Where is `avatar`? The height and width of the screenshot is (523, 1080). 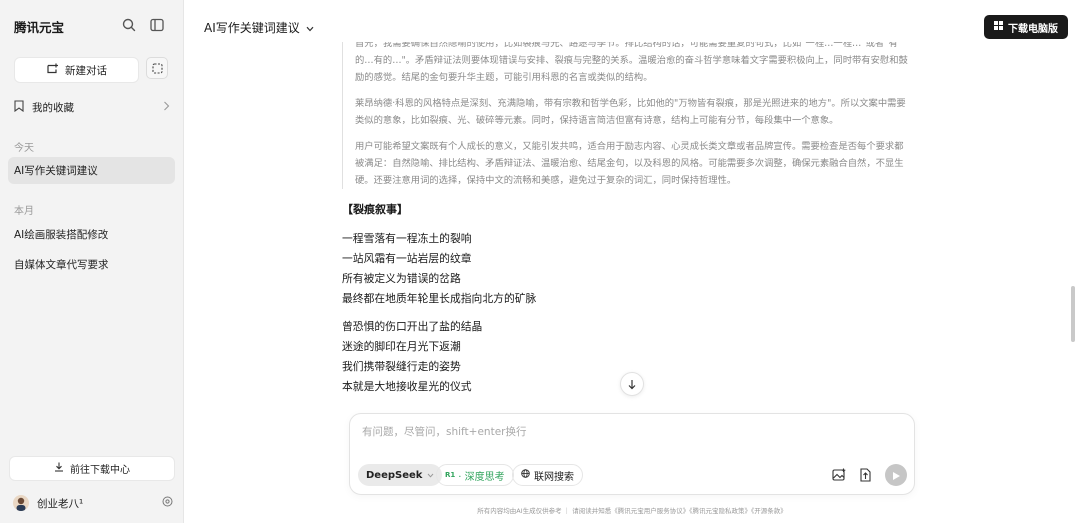
avatar is located at coordinates (21, 503).